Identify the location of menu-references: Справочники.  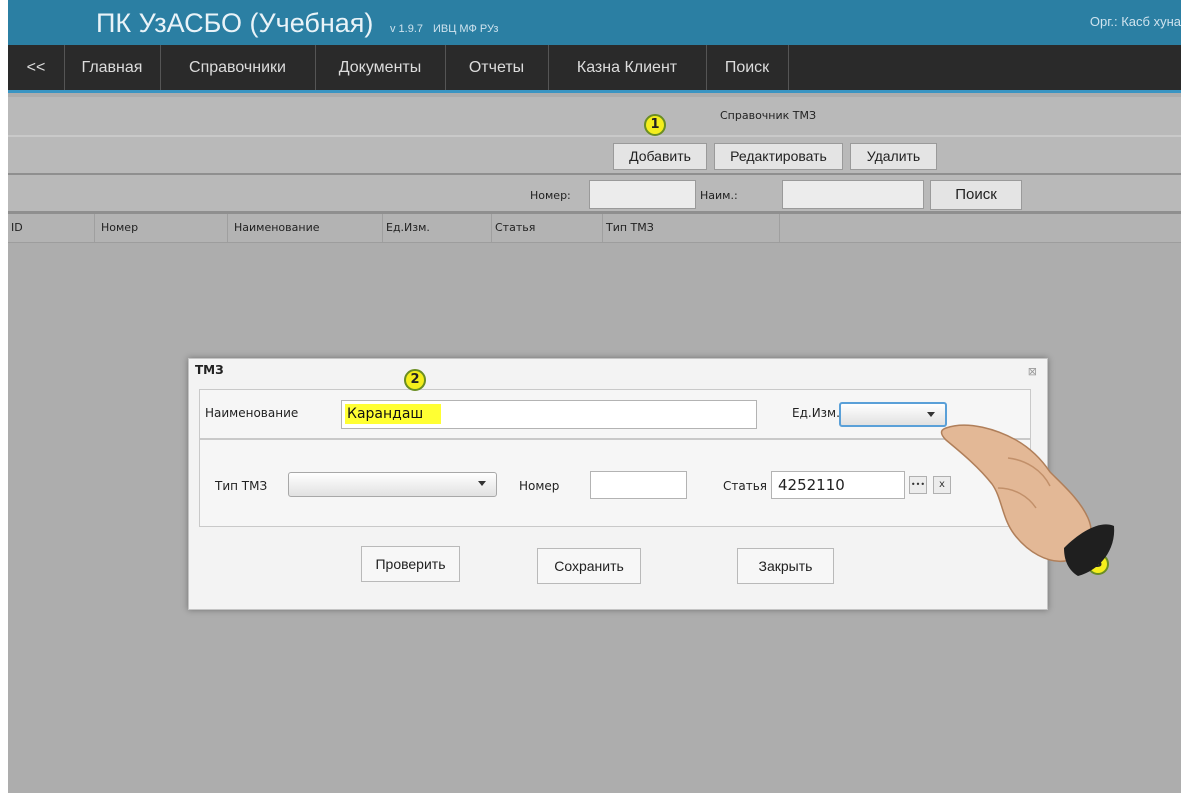
(238, 67).